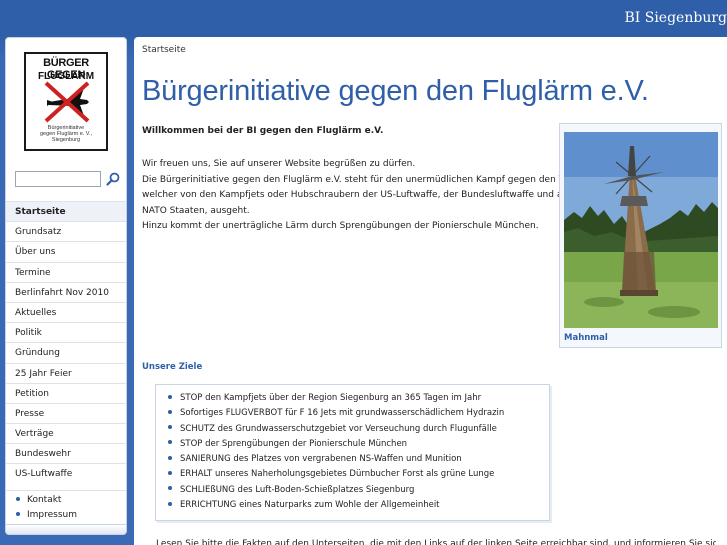 The width and height of the screenshot is (727, 545). What do you see at coordinates (66, 231) in the screenshot?
I see `sidebar-item-grundsatz: Grundsatz` at bounding box center [66, 231].